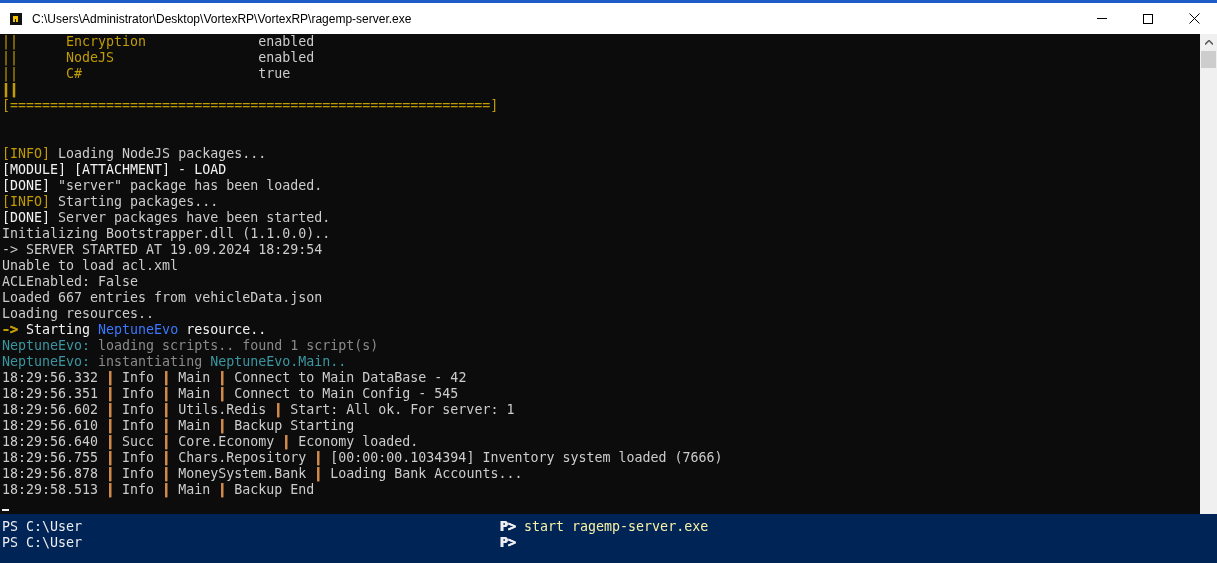 This screenshot has width=1217, height=563. I want to click on console-line: NeptuneEvo: instantiating NeptuneEvo.Main.., so click(174, 362).